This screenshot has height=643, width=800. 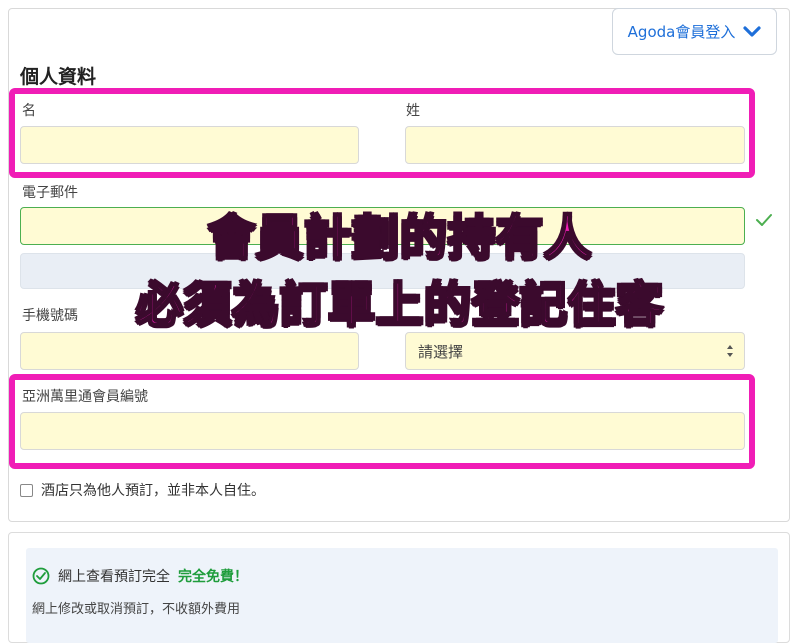 I want to click on membership-field-highlight, so click(x=382, y=421).